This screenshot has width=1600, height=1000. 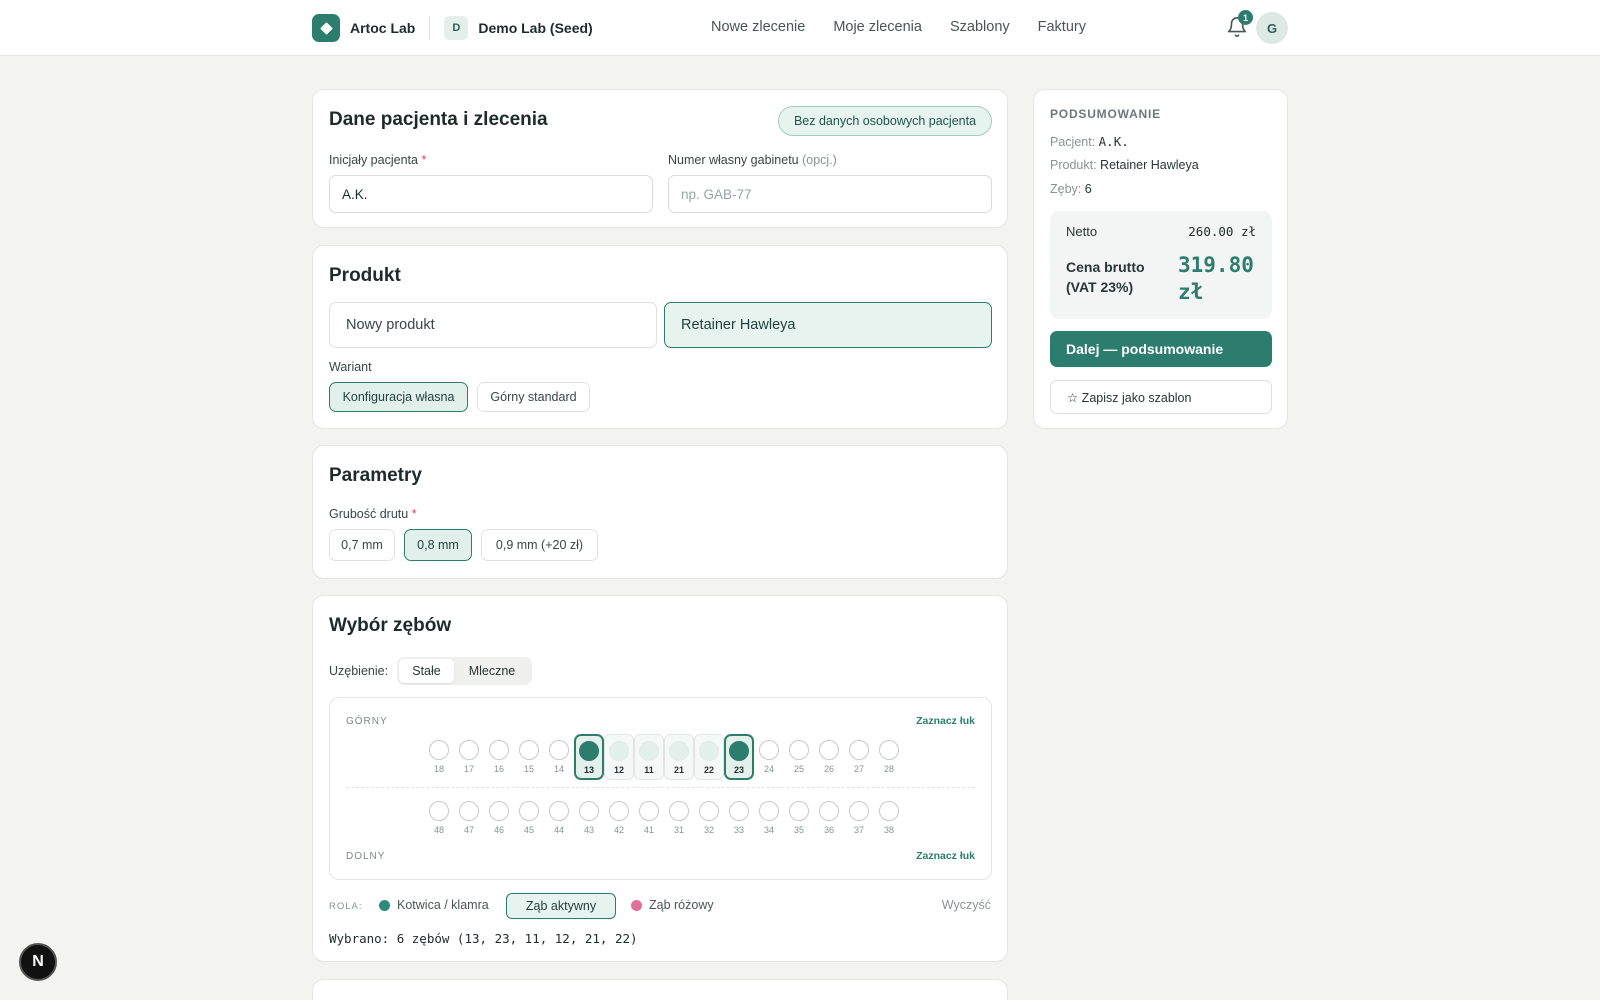 What do you see at coordinates (829, 757) in the screenshot?
I see `tooth-26: 26` at bounding box center [829, 757].